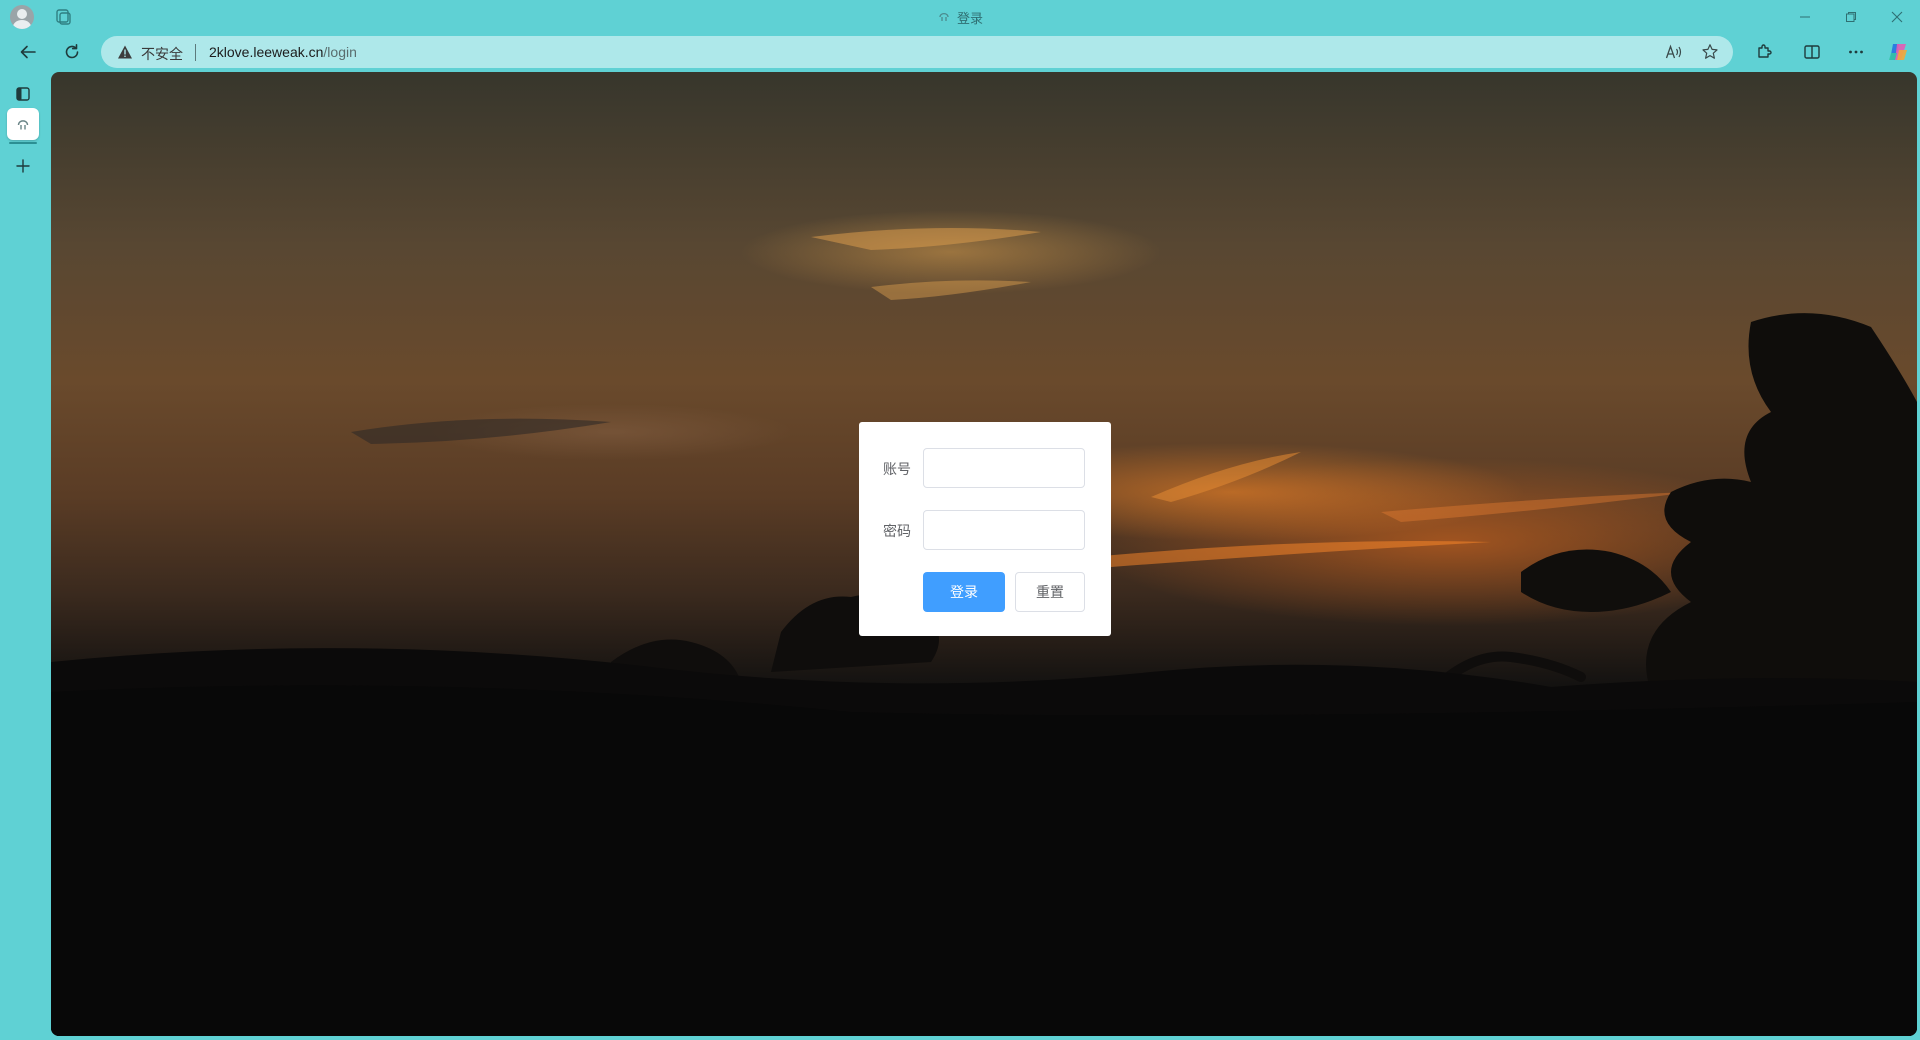 This screenshot has width=1920, height=1040. I want to click on minimize-button, so click(1805, 17).